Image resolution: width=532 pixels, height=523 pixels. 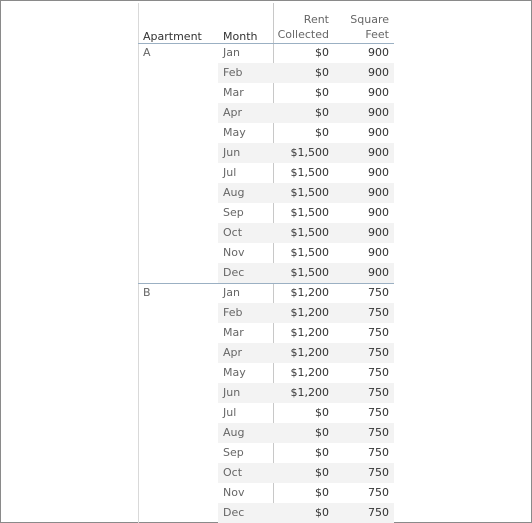 I want to click on table-row: Aug $0 750, so click(x=266, y=433).